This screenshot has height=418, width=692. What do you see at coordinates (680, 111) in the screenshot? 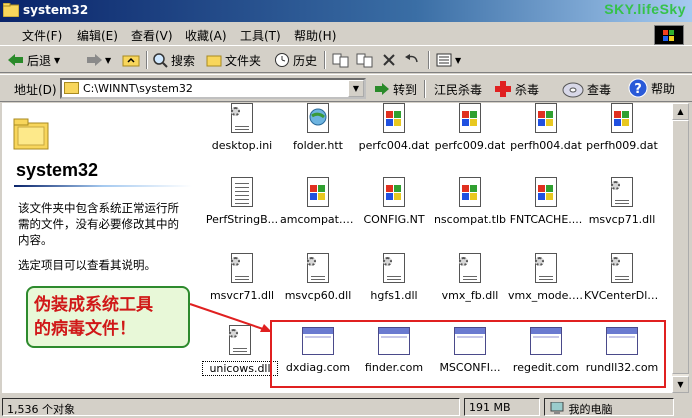
I see `scroll-up-icon: ▲` at bounding box center [680, 111].